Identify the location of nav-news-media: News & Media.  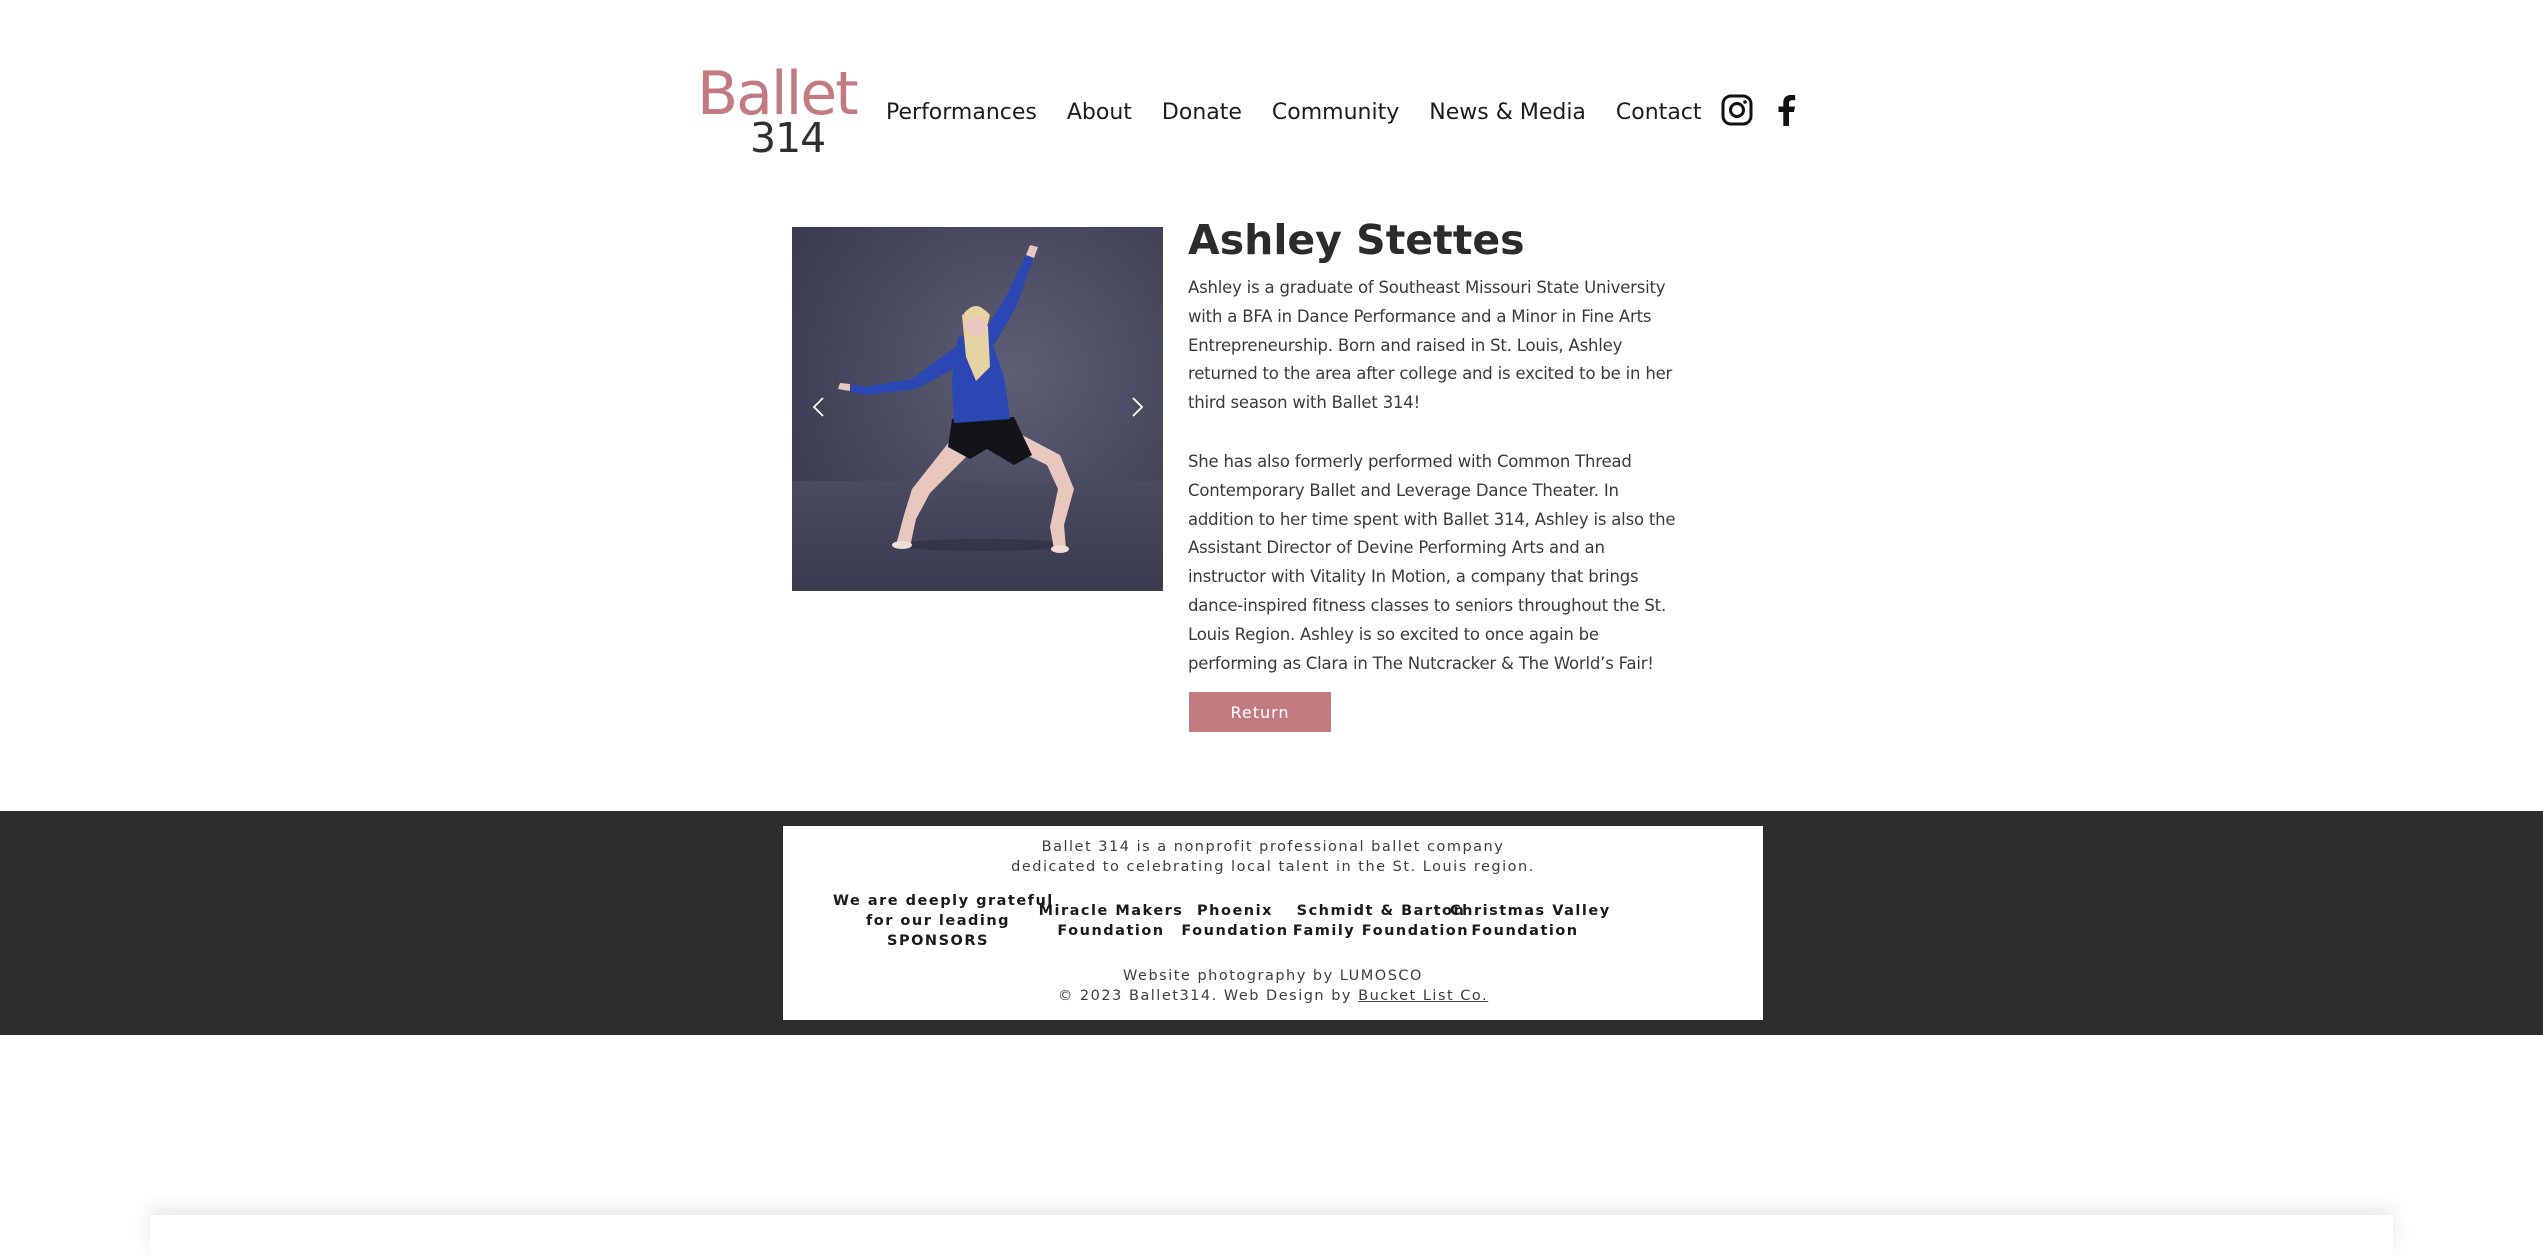
(1507, 112).